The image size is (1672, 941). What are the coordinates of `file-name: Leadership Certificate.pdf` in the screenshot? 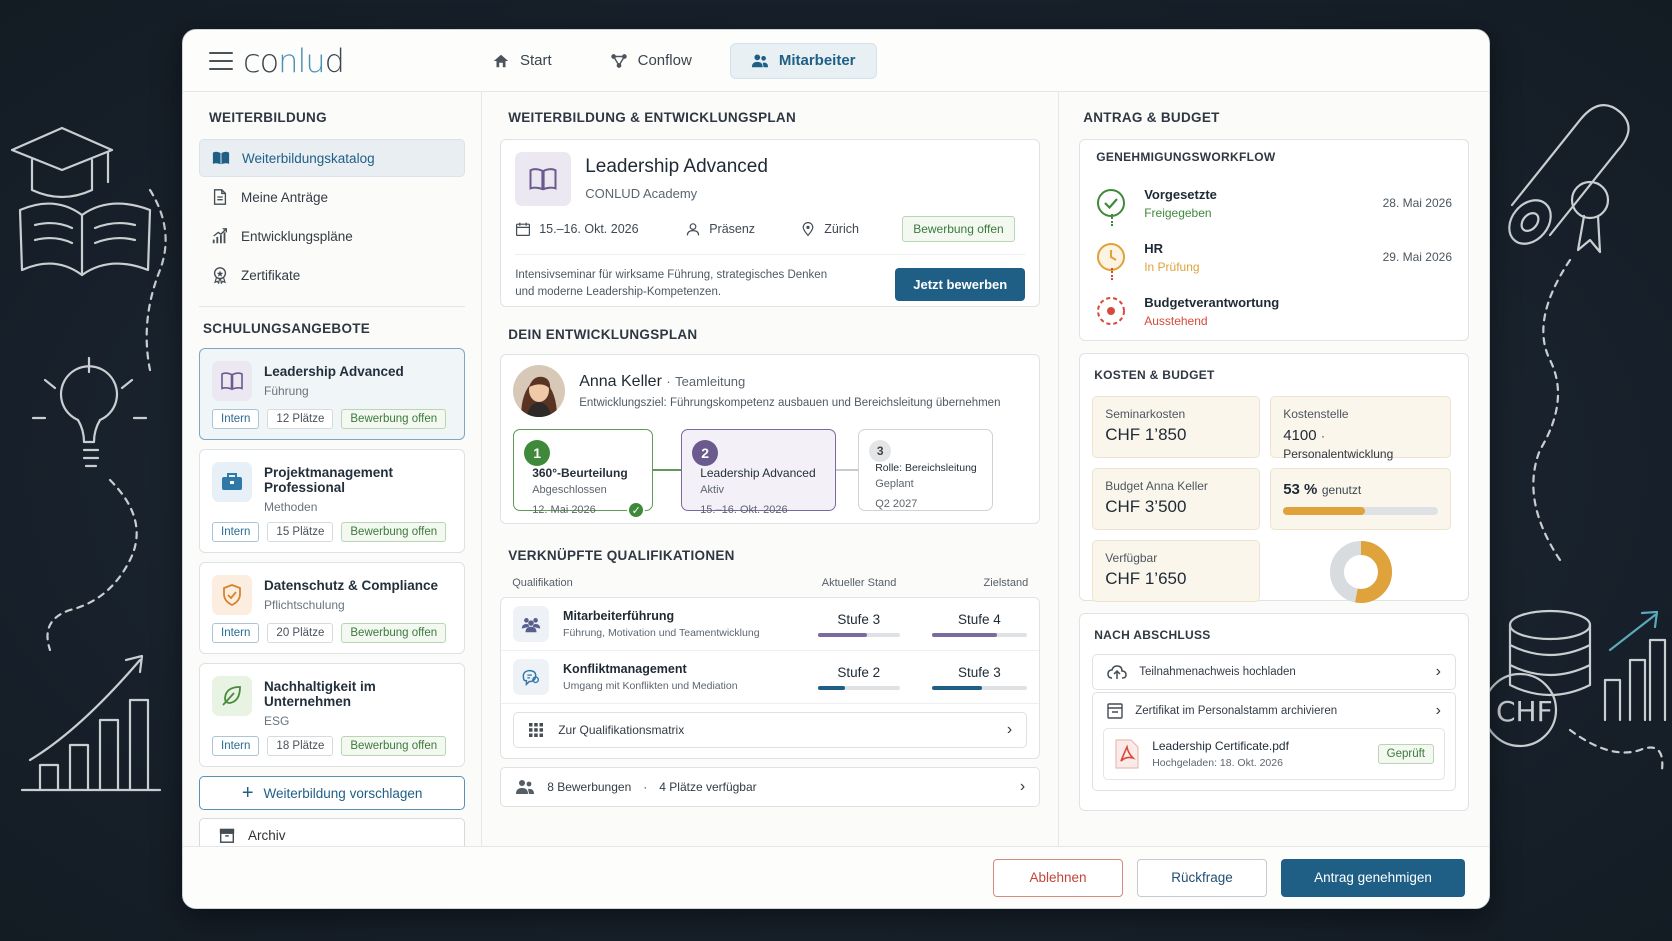 It's located at (1220, 746).